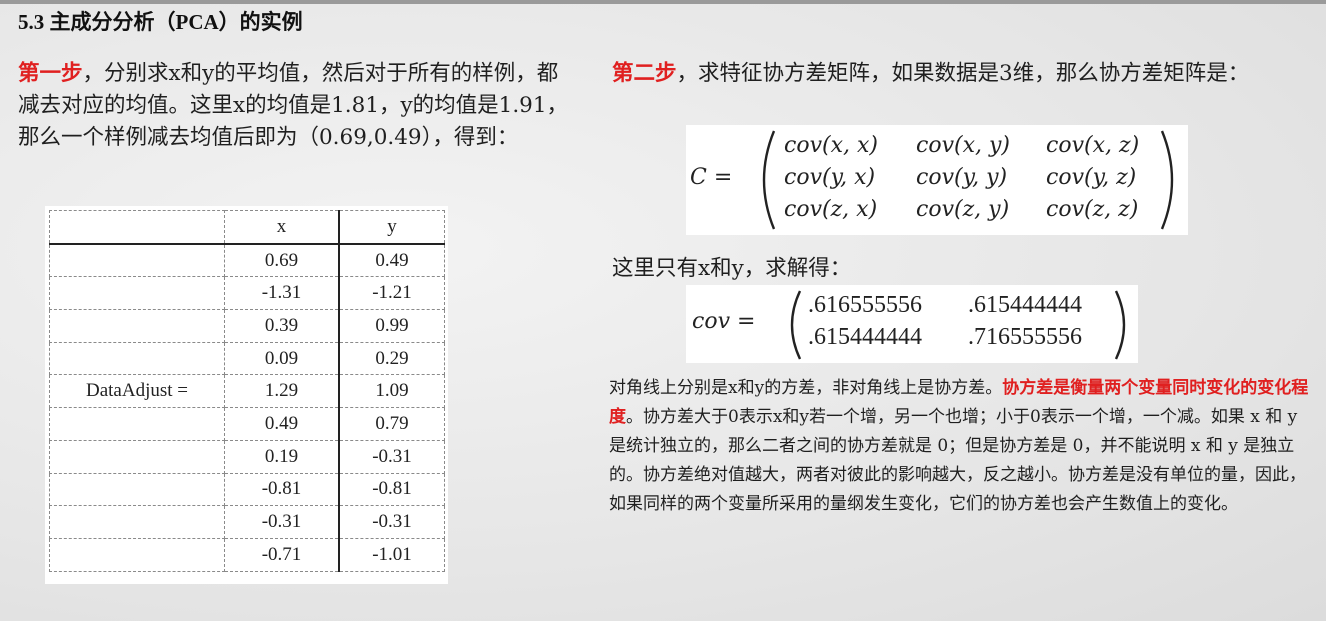 This screenshot has height=621, width=1326. What do you see at coordinates (391, 260) in the screenshot?
I see `cell-y: 0.49` at bounding box center [391, 260].